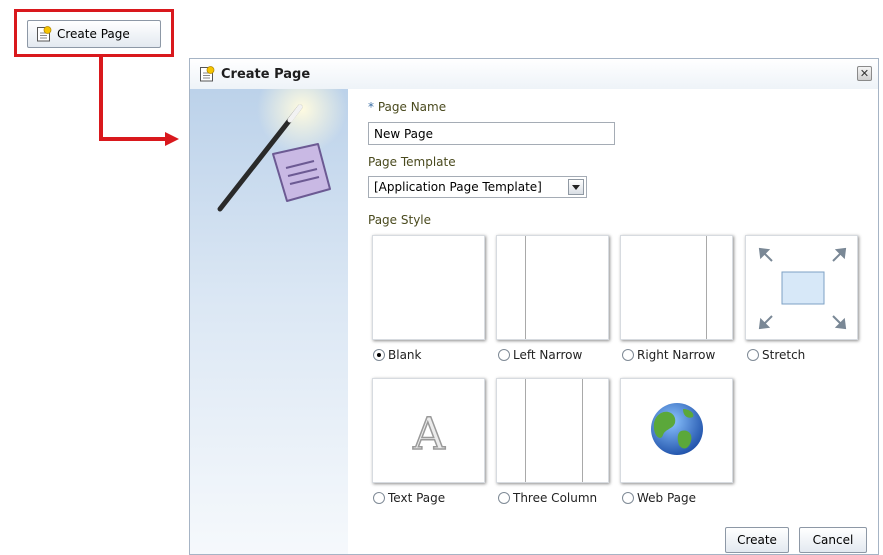 The image size is (883, 555). Describe the element at coordinates (491, 133) in the screenshot. I see `page-name-input` at that location.